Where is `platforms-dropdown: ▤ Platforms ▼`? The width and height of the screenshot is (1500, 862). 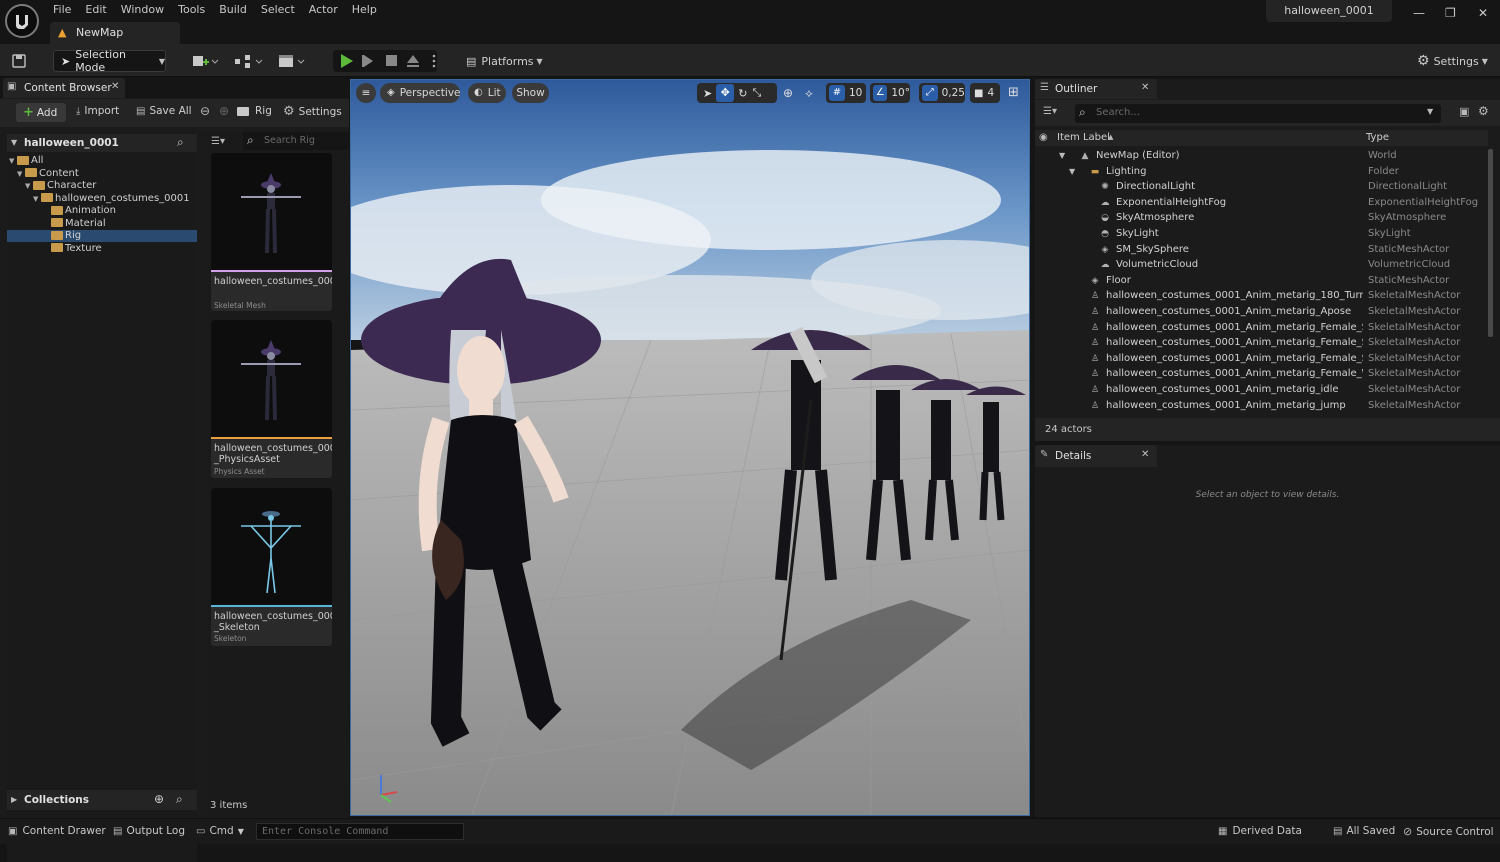
platforms-dropdown: ▤ Platforms ▼ is located at coordinates (506, 61).